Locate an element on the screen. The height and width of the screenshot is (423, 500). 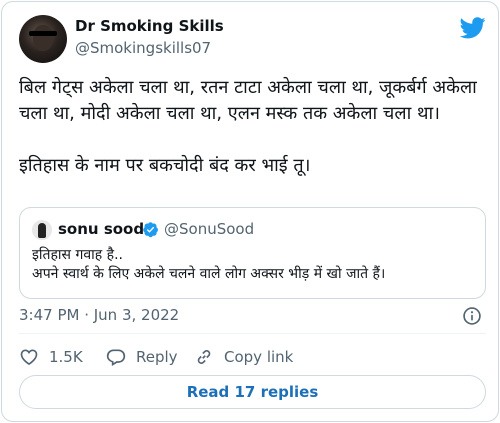
quoted-author-name: sonu sood is located at coordinates (101, 229).